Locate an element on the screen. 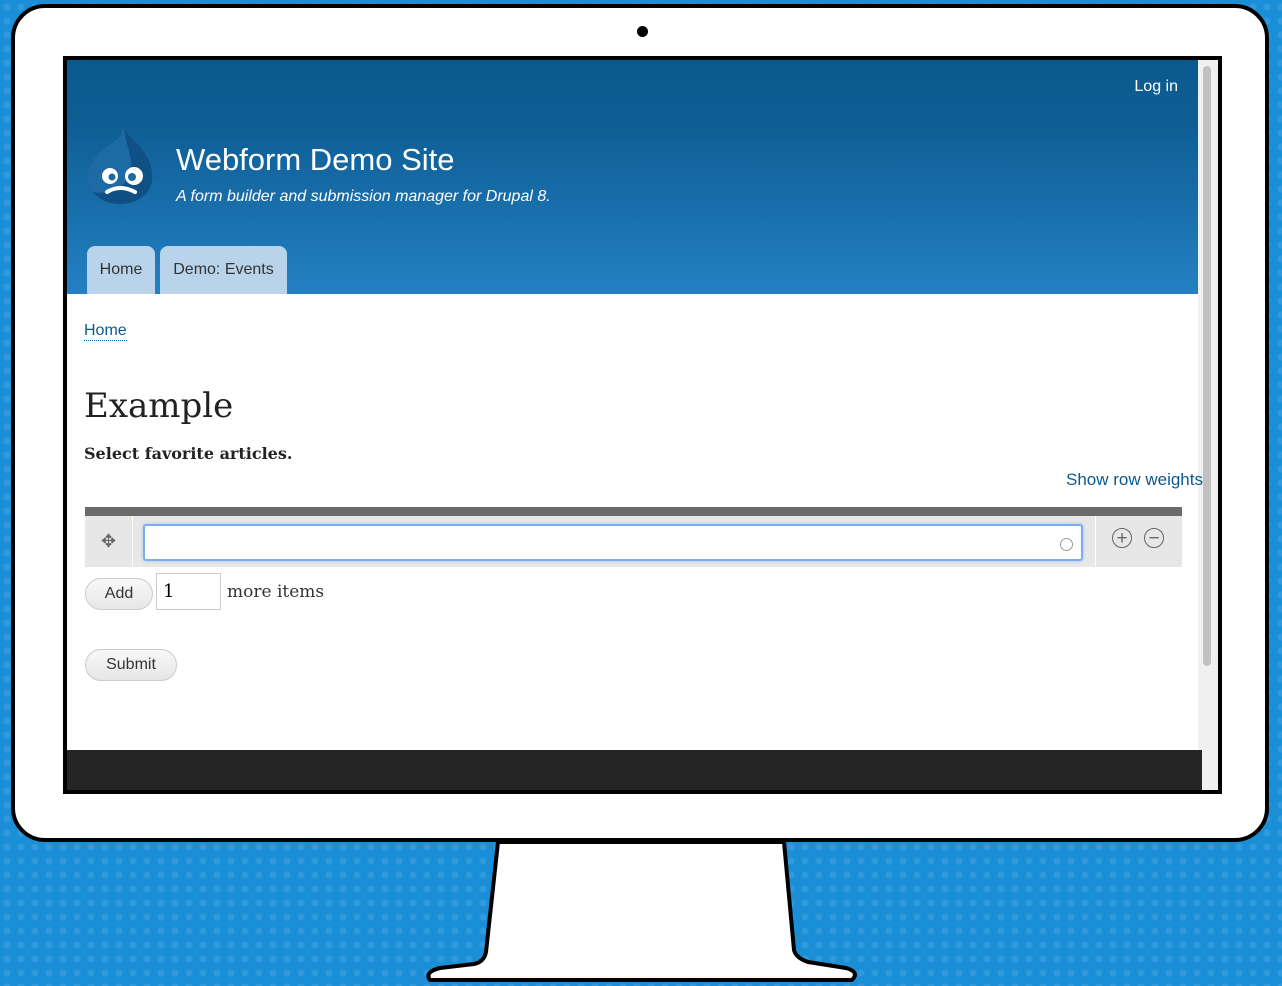  login-link: Log in is located at coordinates (1156, 87).